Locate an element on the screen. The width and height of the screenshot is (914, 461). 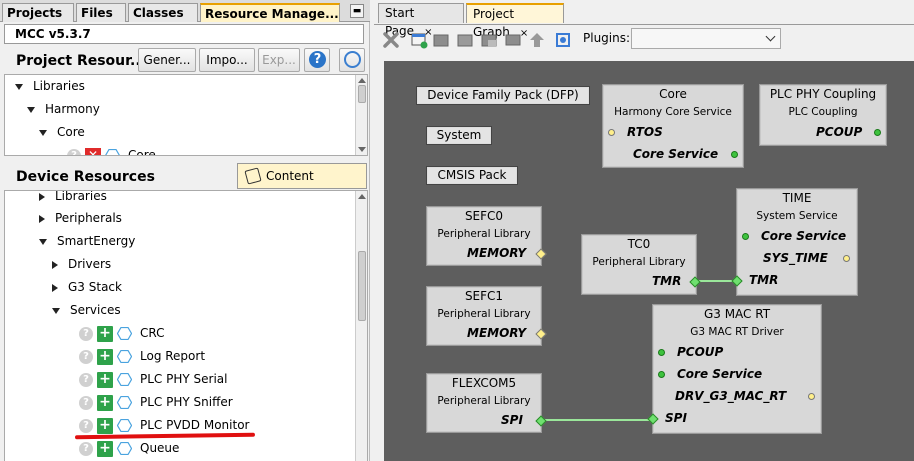
tree-node-smartenergy: SmartEnergy is located at coordinates (87, 241).